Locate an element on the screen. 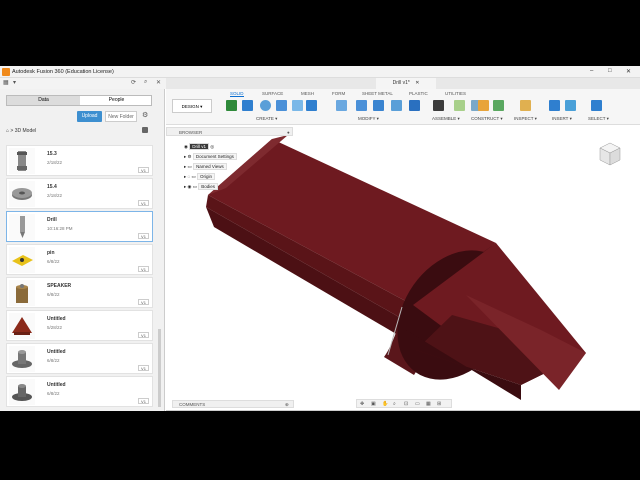 The width and height of the screenshot is (640, 480). select-icon is located at coordinates (596, 105).